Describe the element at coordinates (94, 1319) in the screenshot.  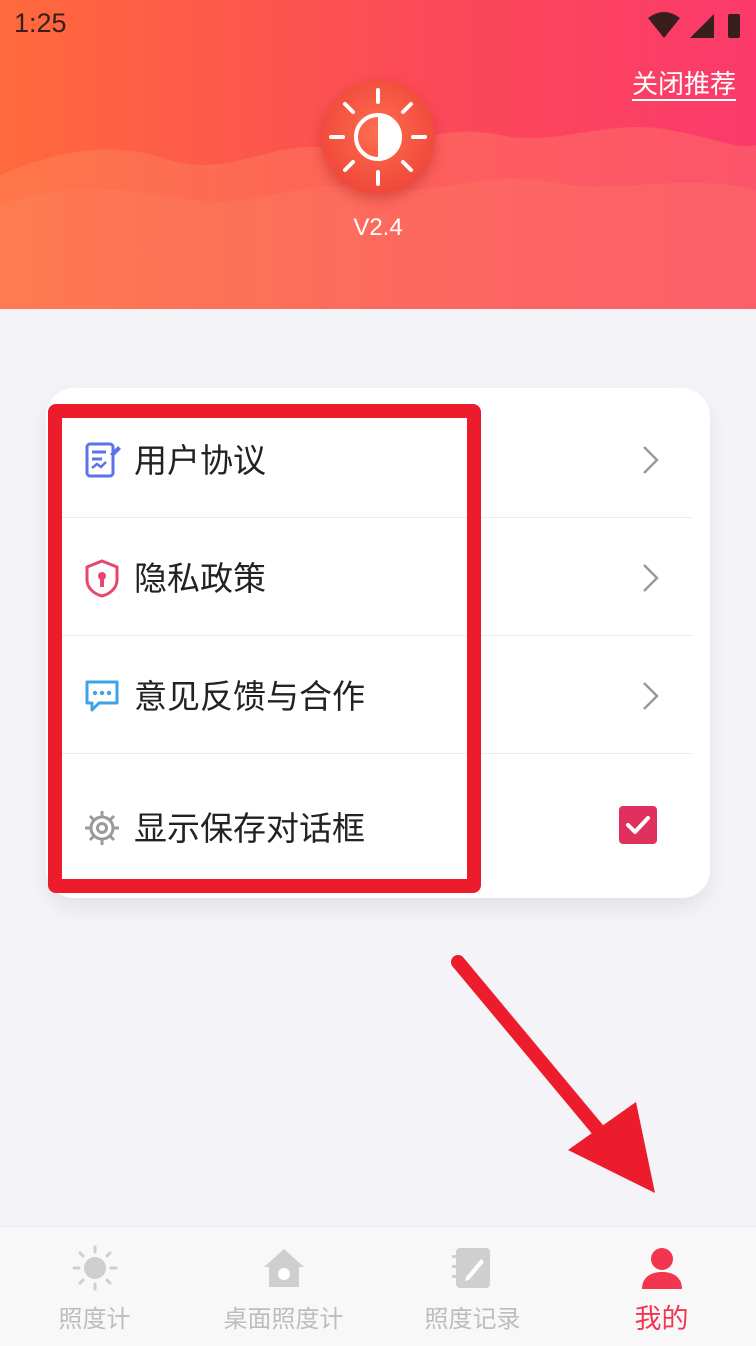
I see `tab-label: 照度计` at that location.